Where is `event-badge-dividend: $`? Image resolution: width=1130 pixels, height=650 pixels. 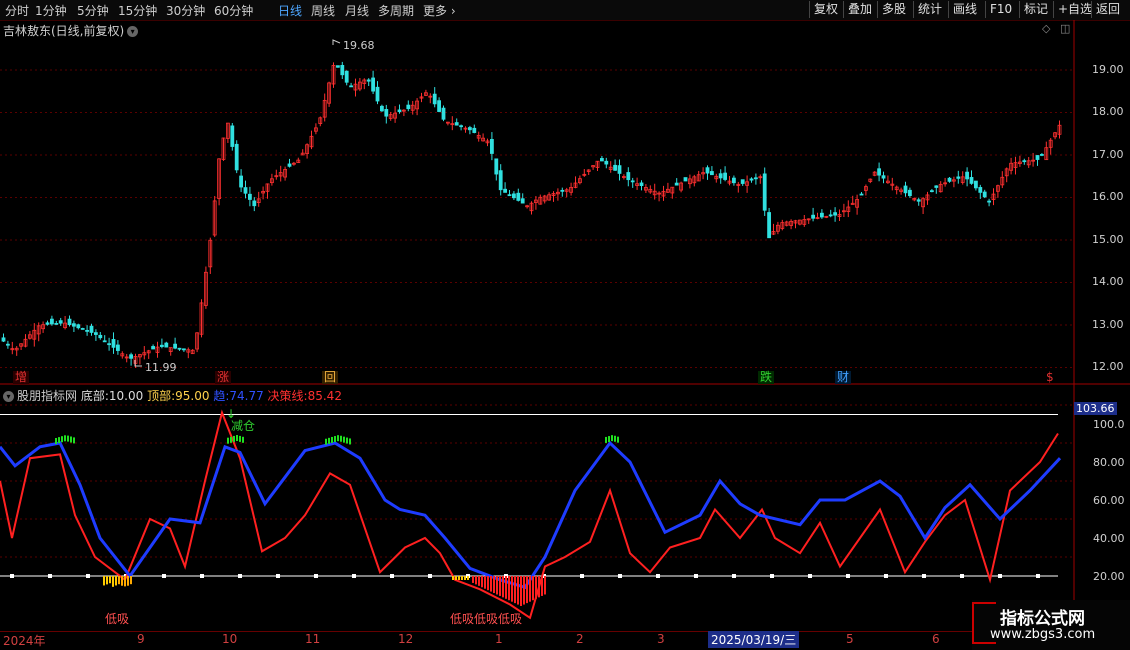
event-badge-dividend: $ is located at coordinates (1050, 377).